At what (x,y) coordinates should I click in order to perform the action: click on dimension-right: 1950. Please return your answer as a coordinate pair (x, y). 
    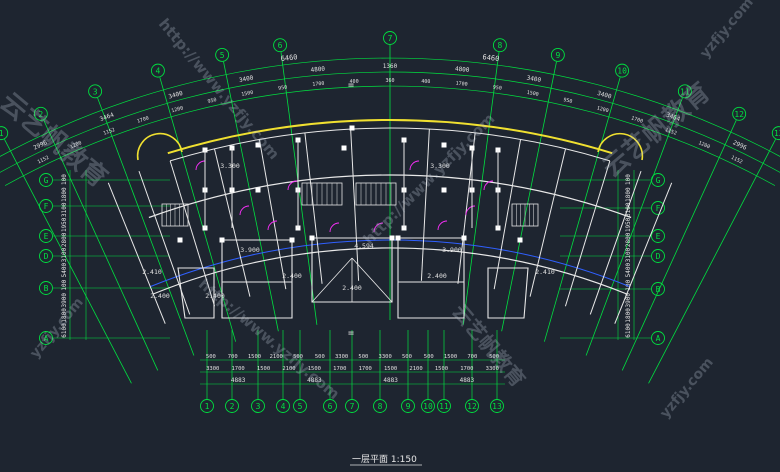
    Looking at the image, I should click on (628, 224).